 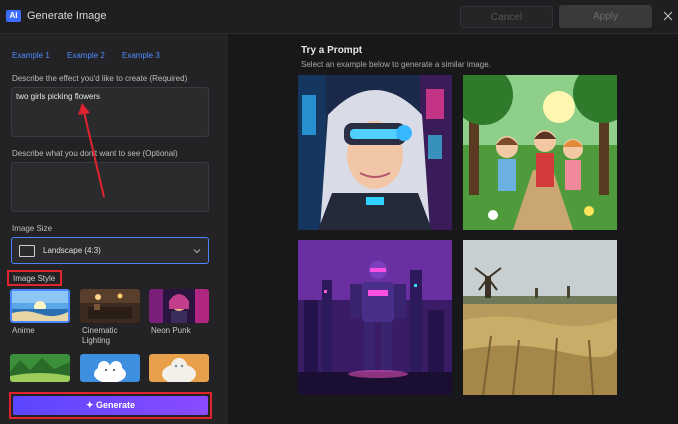 I want to click on apply-button: Apply, so click(x=605, y=16).